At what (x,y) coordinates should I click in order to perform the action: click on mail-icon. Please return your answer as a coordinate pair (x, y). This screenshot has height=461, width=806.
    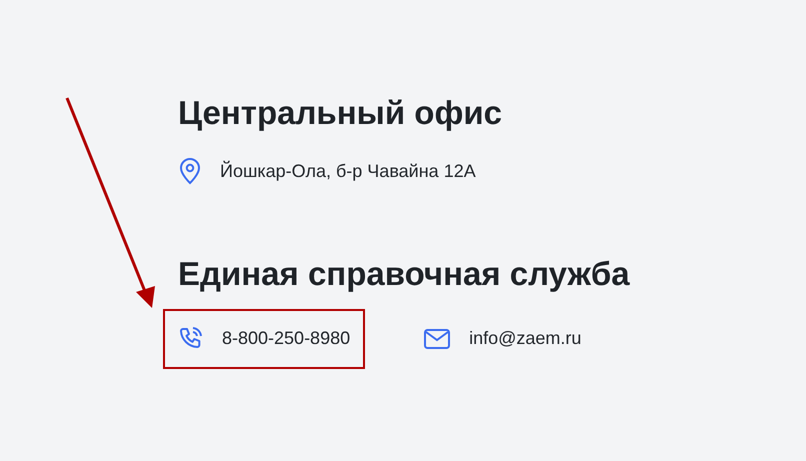
    Looking at the image, I should click on (437, 339).